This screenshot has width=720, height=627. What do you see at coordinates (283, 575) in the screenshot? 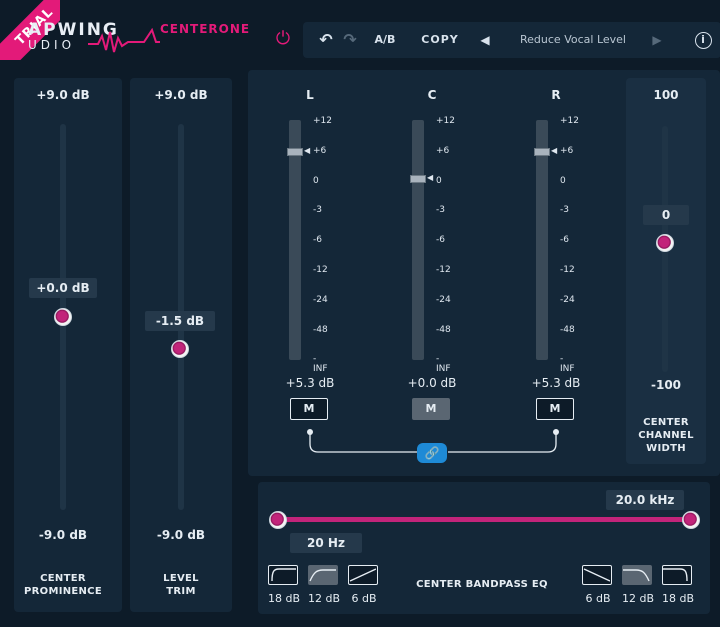
I see `low-slope-18-button` at bounding box center [283, 575].